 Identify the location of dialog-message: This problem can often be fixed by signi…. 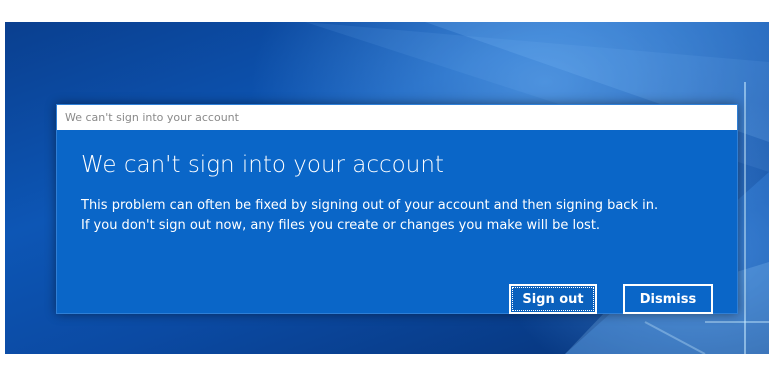
(369, 216).